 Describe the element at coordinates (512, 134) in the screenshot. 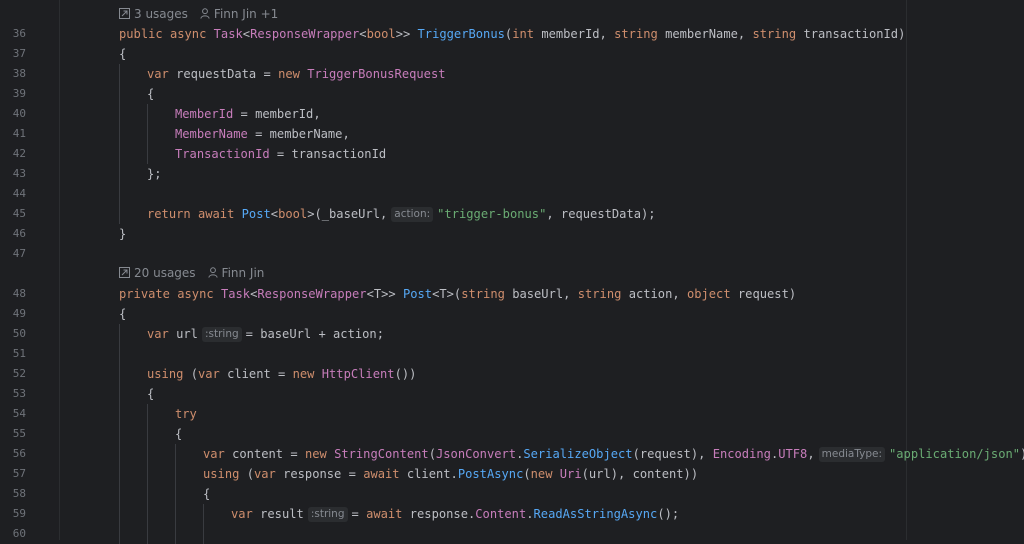

I see `code-line: 41 MemberName = memberName,` at that location.